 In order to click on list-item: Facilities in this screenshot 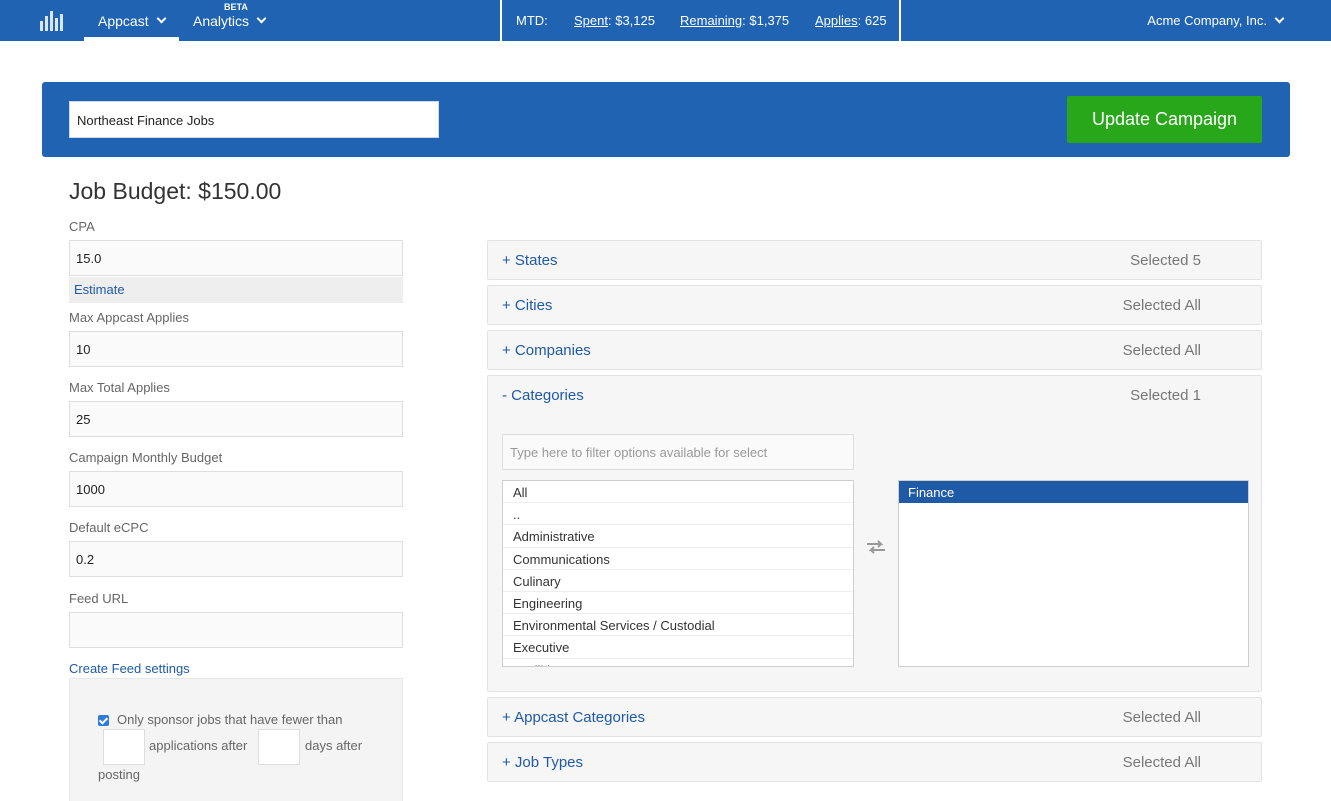, I will do `click(678, 663)`.